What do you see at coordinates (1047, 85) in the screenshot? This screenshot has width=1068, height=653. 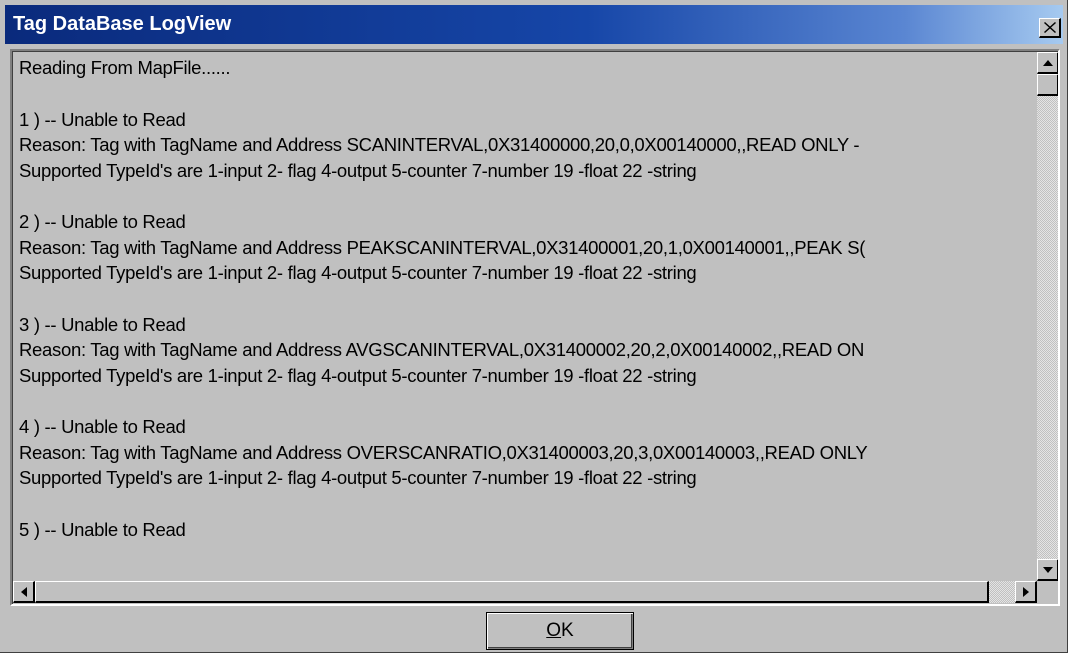 I see `vertical-scroll-thumb` at bounding box center [1047, 85].